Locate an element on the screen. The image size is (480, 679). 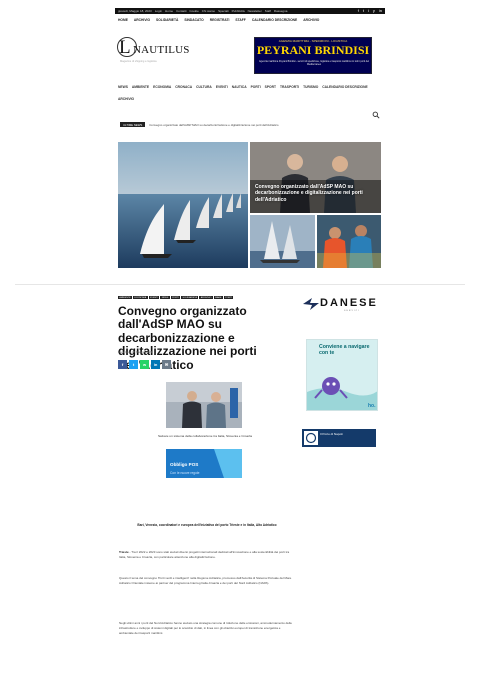
top-link-login: Login is located at coordinates (158, 11).